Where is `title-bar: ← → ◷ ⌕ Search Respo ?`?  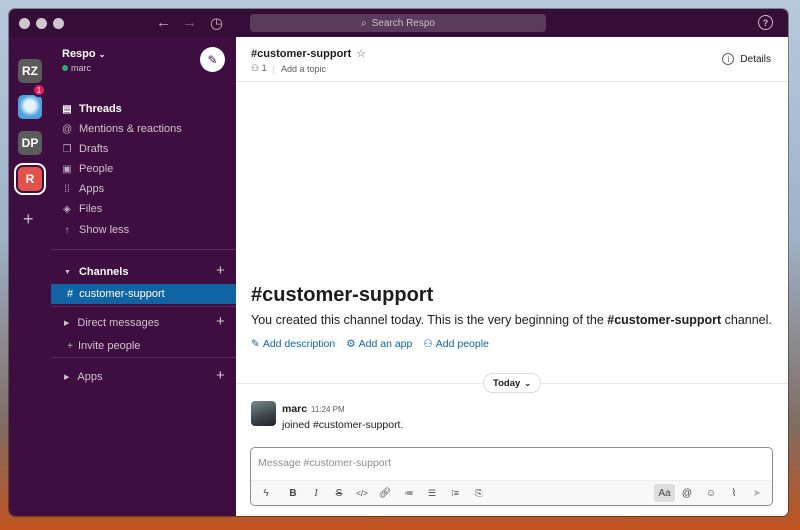
title-bar: ← → ◷ ⌕ Search Respo ? is located at coordinates (398, 23).